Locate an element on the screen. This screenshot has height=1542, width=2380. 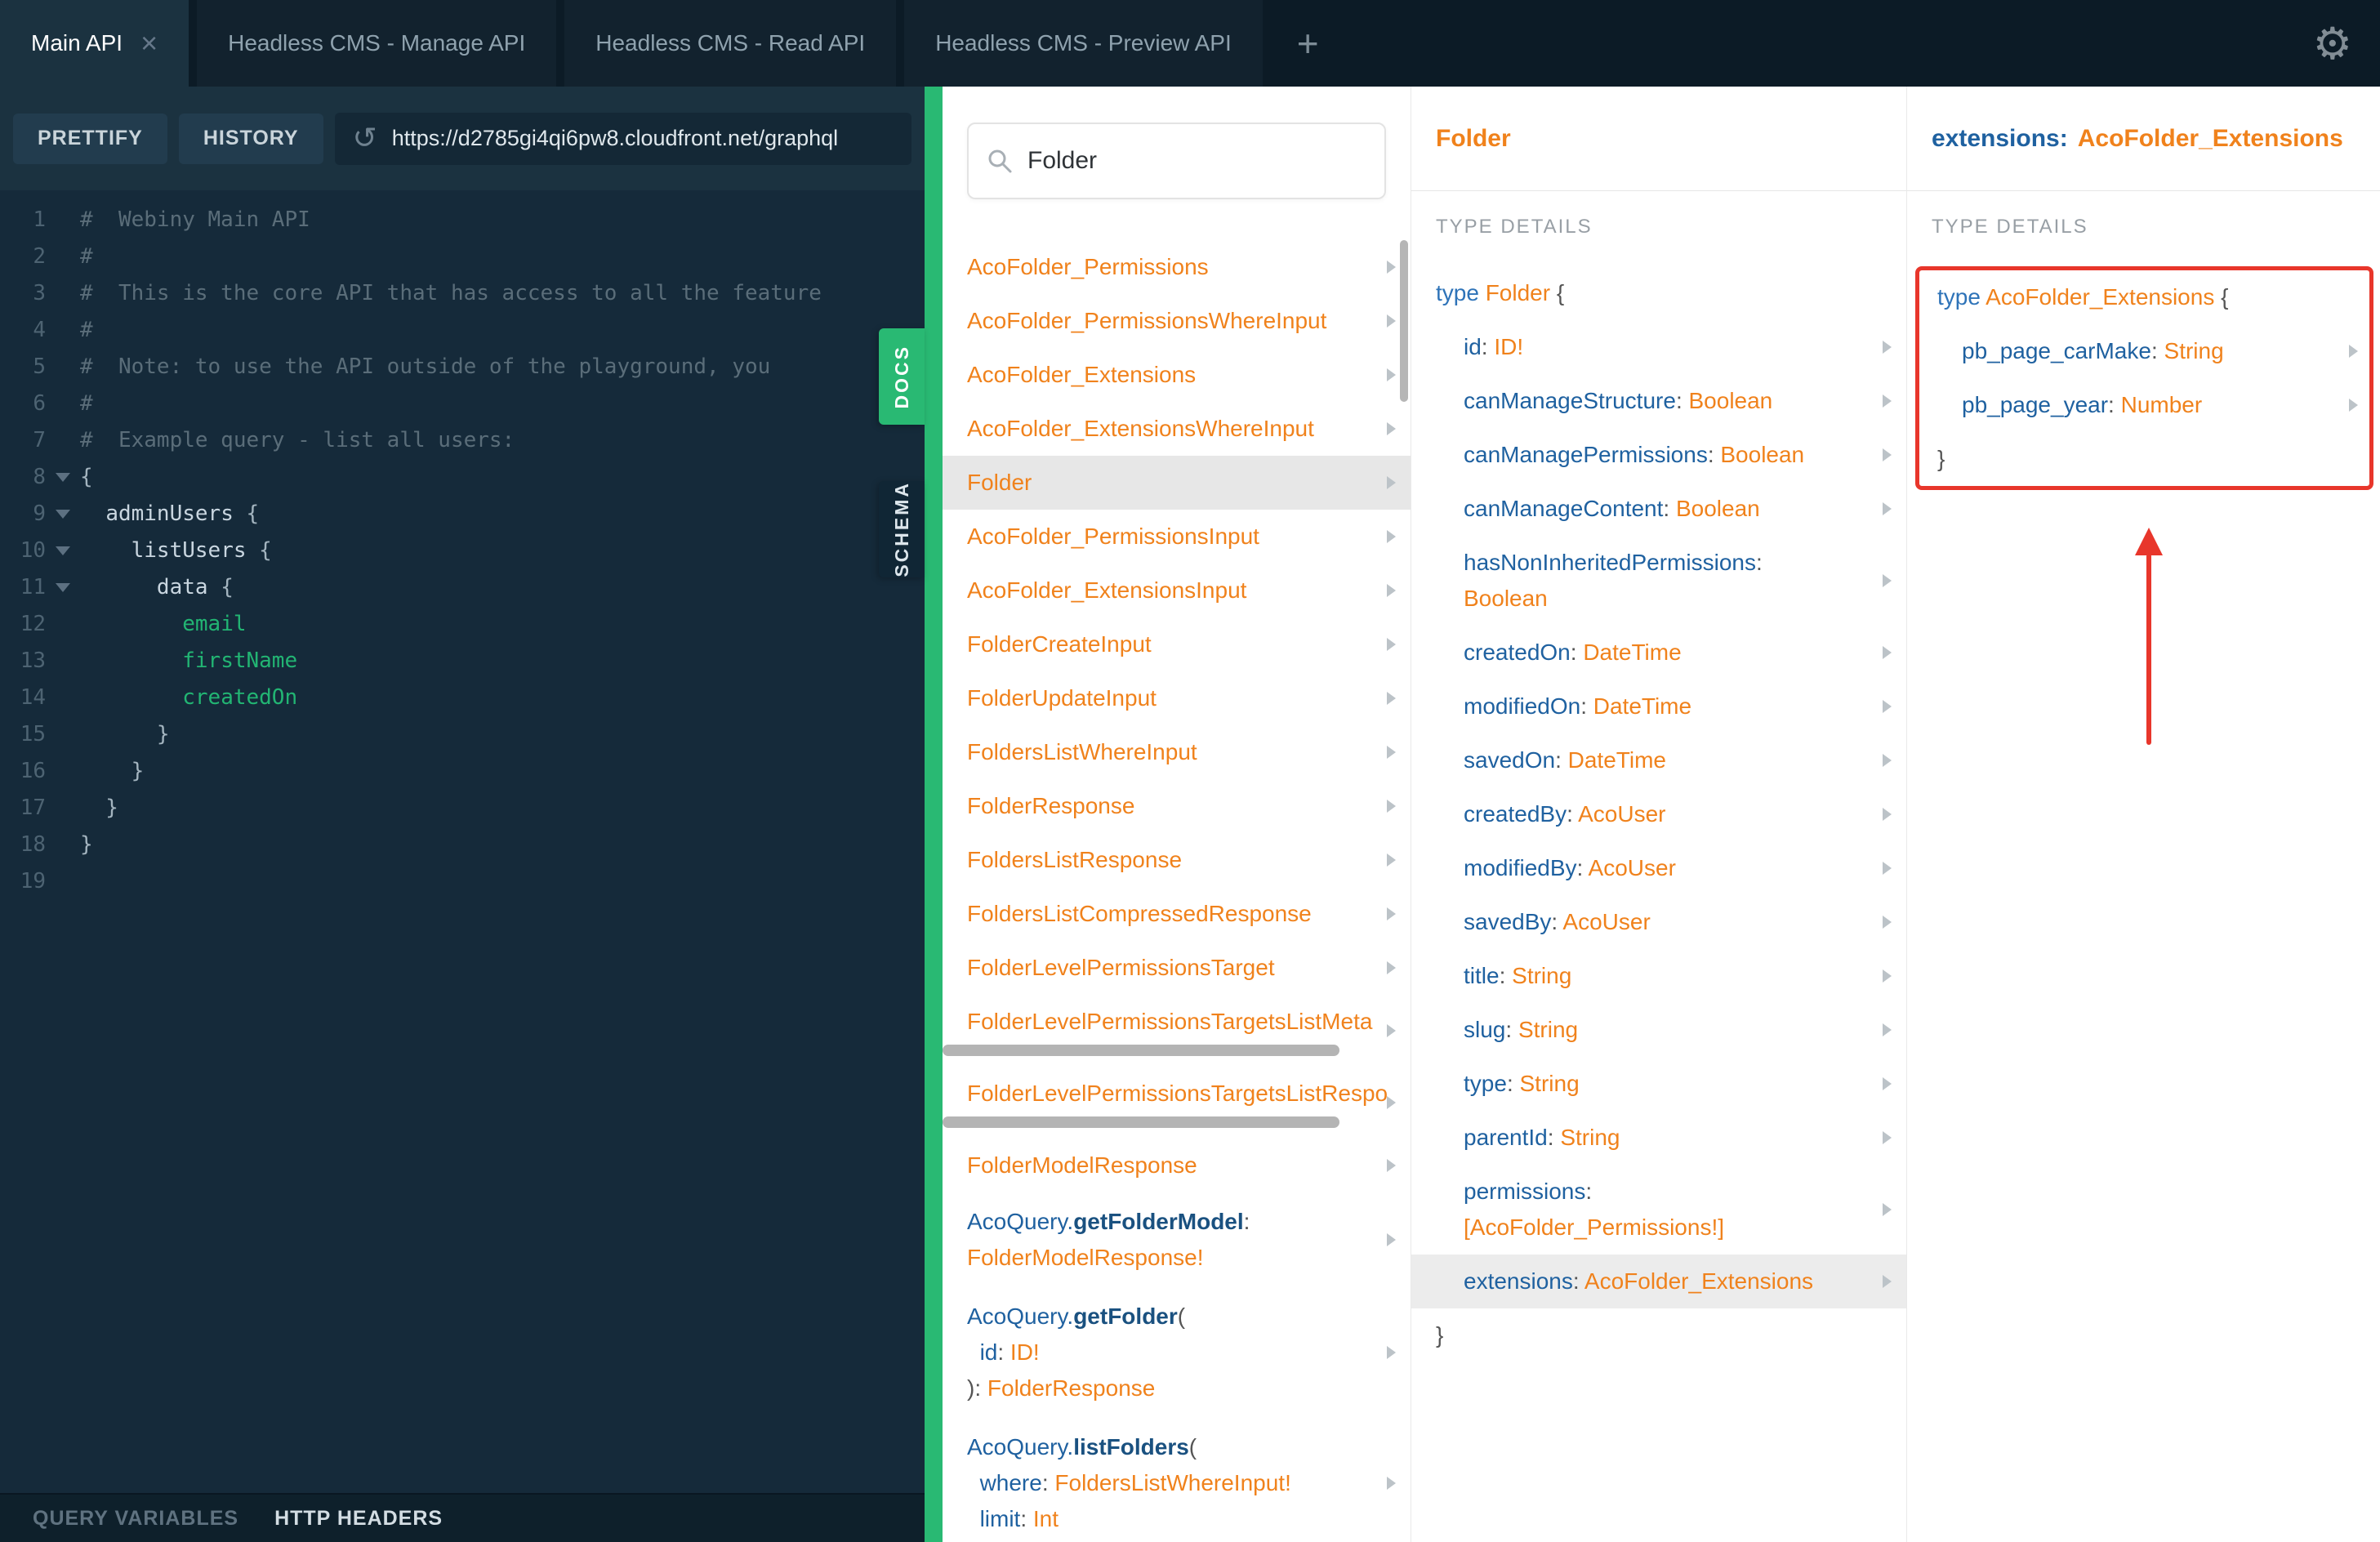
type-field-row: createdOn: DateTime is located at coordinates (1659, 653).